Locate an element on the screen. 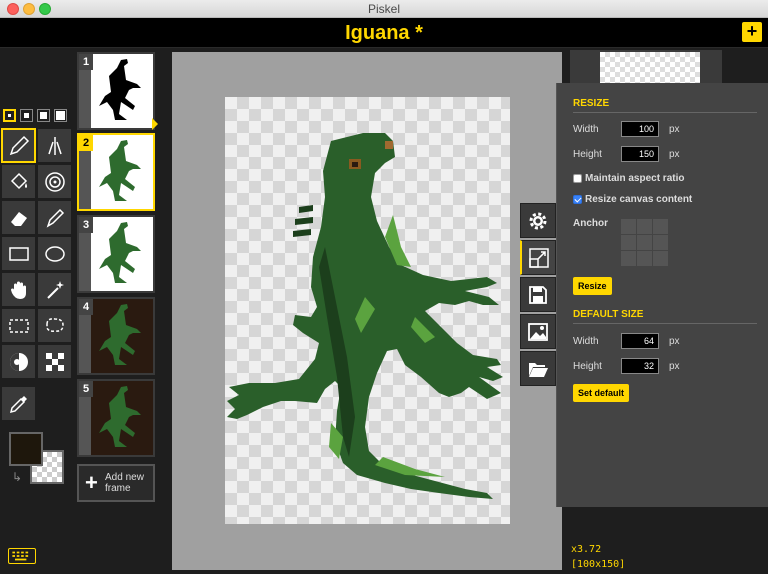 This screenshot has width=768, height=574. resize-width-input: 100 is located at coordinates (640, 129).